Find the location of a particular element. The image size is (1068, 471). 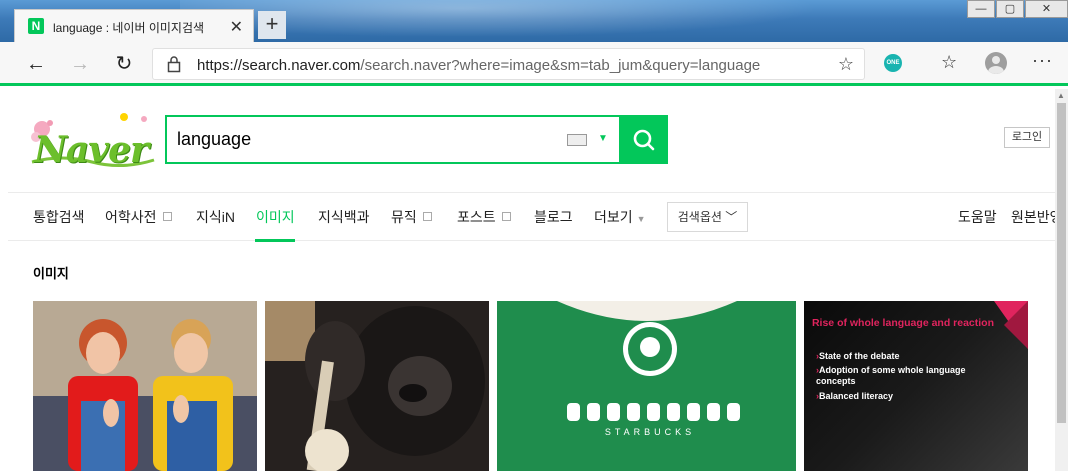

tab-integrated: 통합검색 is located at coordinates (59, 217).